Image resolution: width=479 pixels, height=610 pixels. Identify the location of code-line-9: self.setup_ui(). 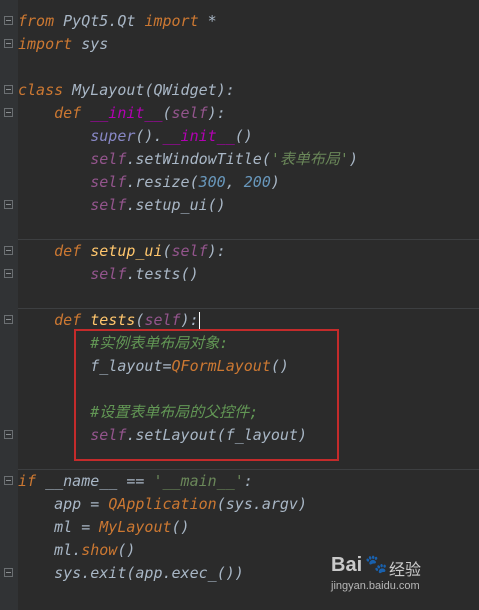
(122, 205).